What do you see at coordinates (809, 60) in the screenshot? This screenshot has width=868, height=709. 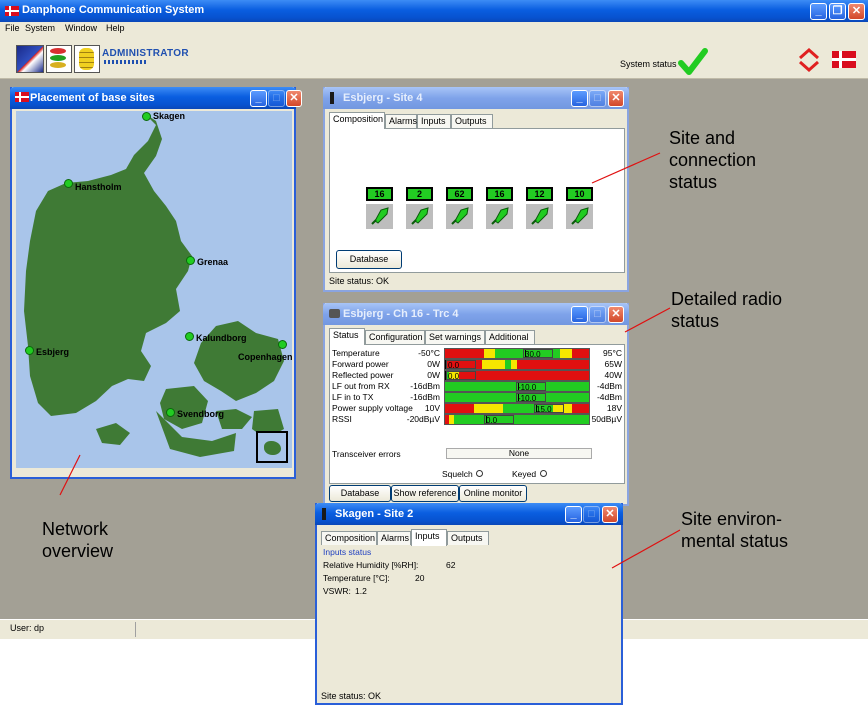 I see `up-down-arrows-icon` at bounding box center [809, 60].